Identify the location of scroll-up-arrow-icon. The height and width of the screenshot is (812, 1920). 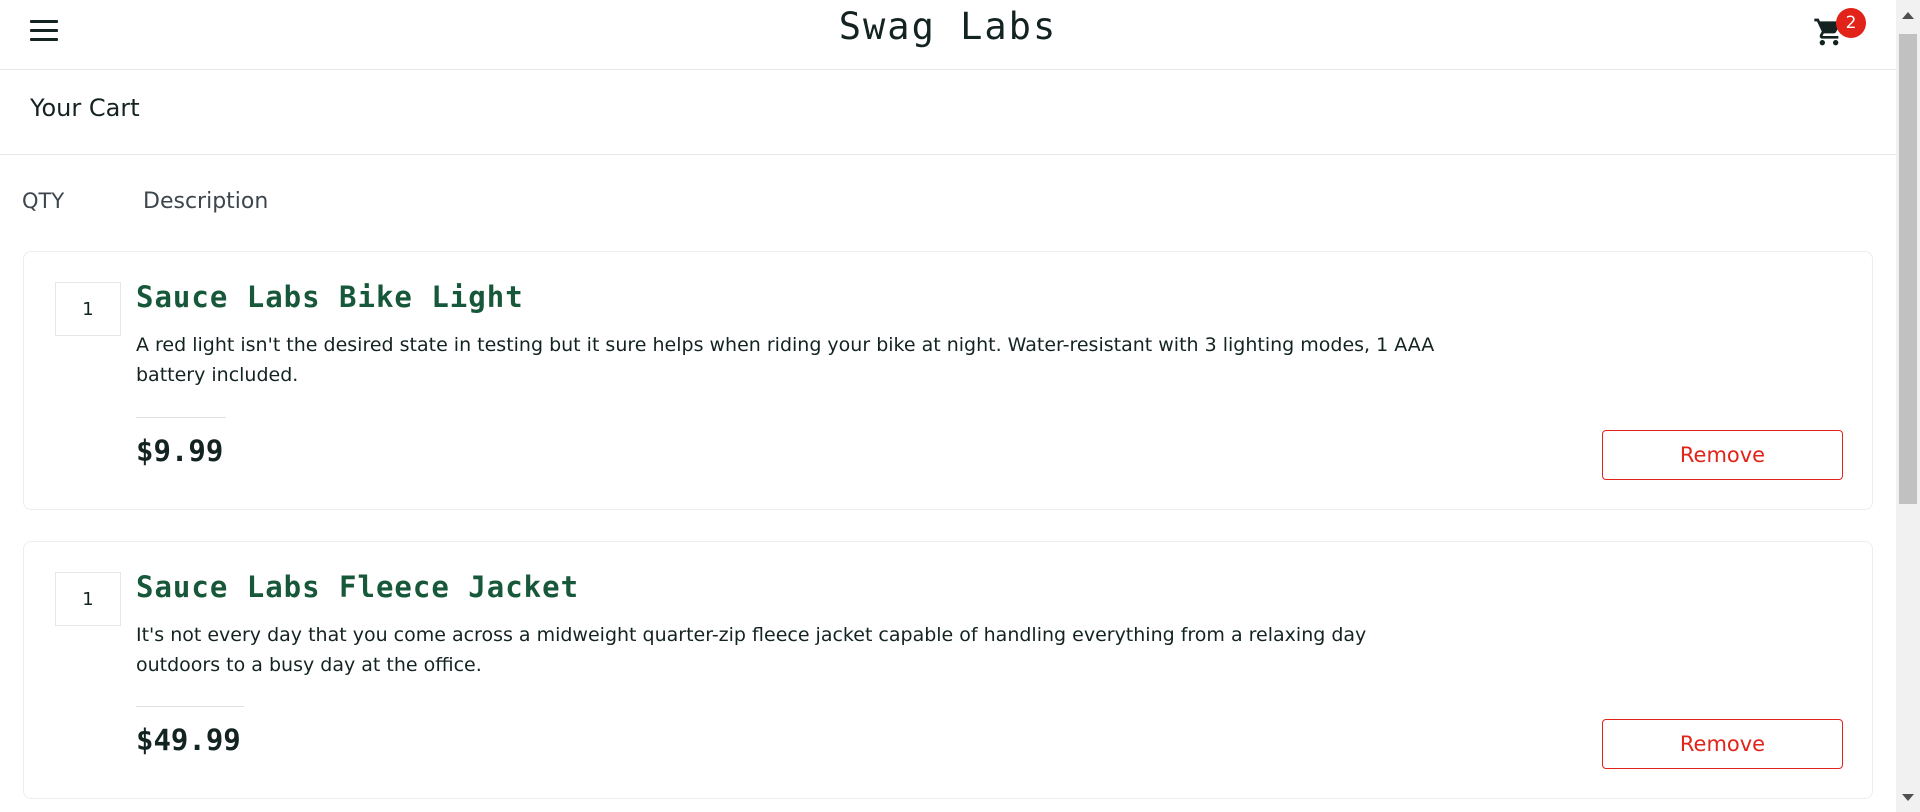
(1908, 15).